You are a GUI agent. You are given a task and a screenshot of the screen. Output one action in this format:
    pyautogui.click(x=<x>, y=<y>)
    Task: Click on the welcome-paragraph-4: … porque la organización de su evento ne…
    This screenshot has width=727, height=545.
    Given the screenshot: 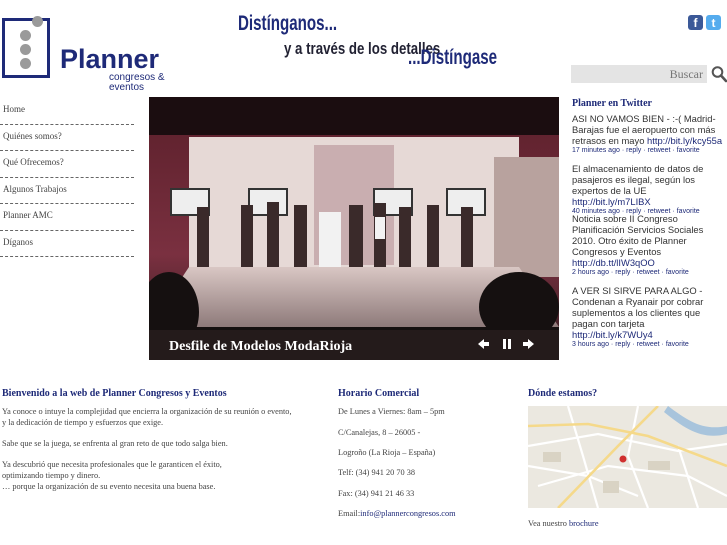 What is the action you would take?
    pyautogui.click(x=109, y=486)
    